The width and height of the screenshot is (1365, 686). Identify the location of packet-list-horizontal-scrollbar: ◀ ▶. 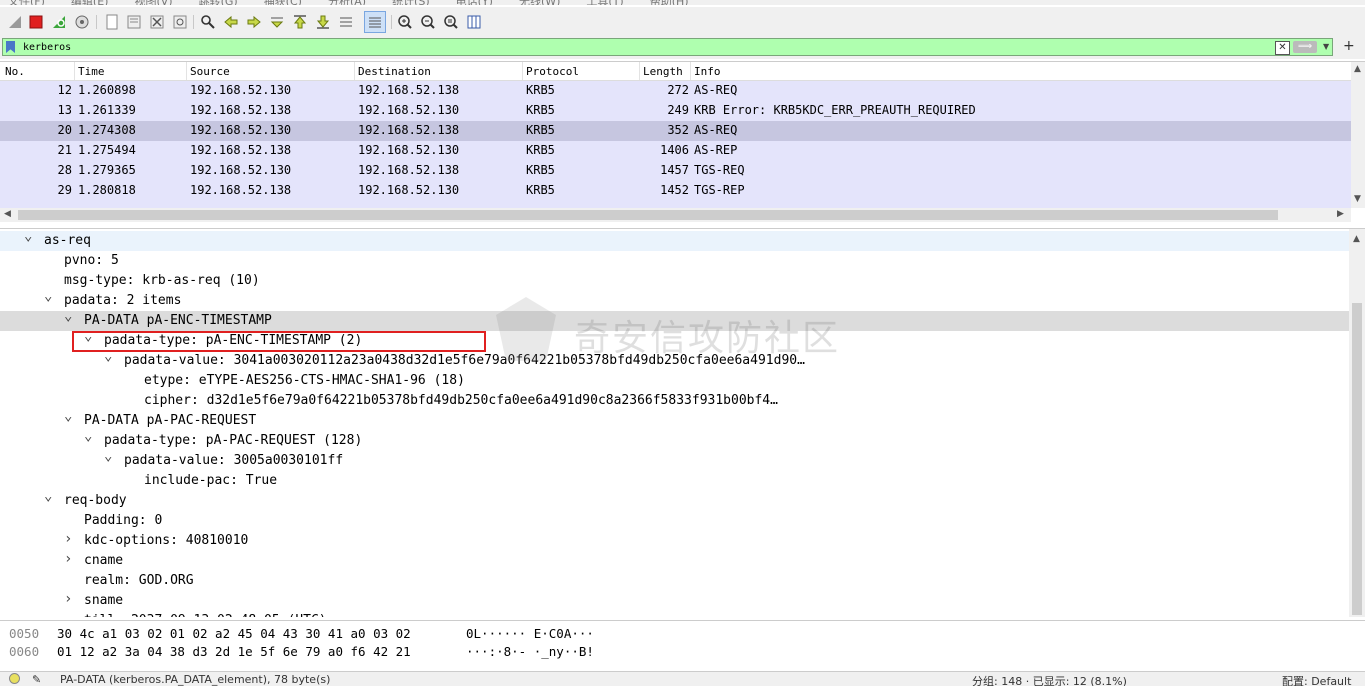
(675, 215).